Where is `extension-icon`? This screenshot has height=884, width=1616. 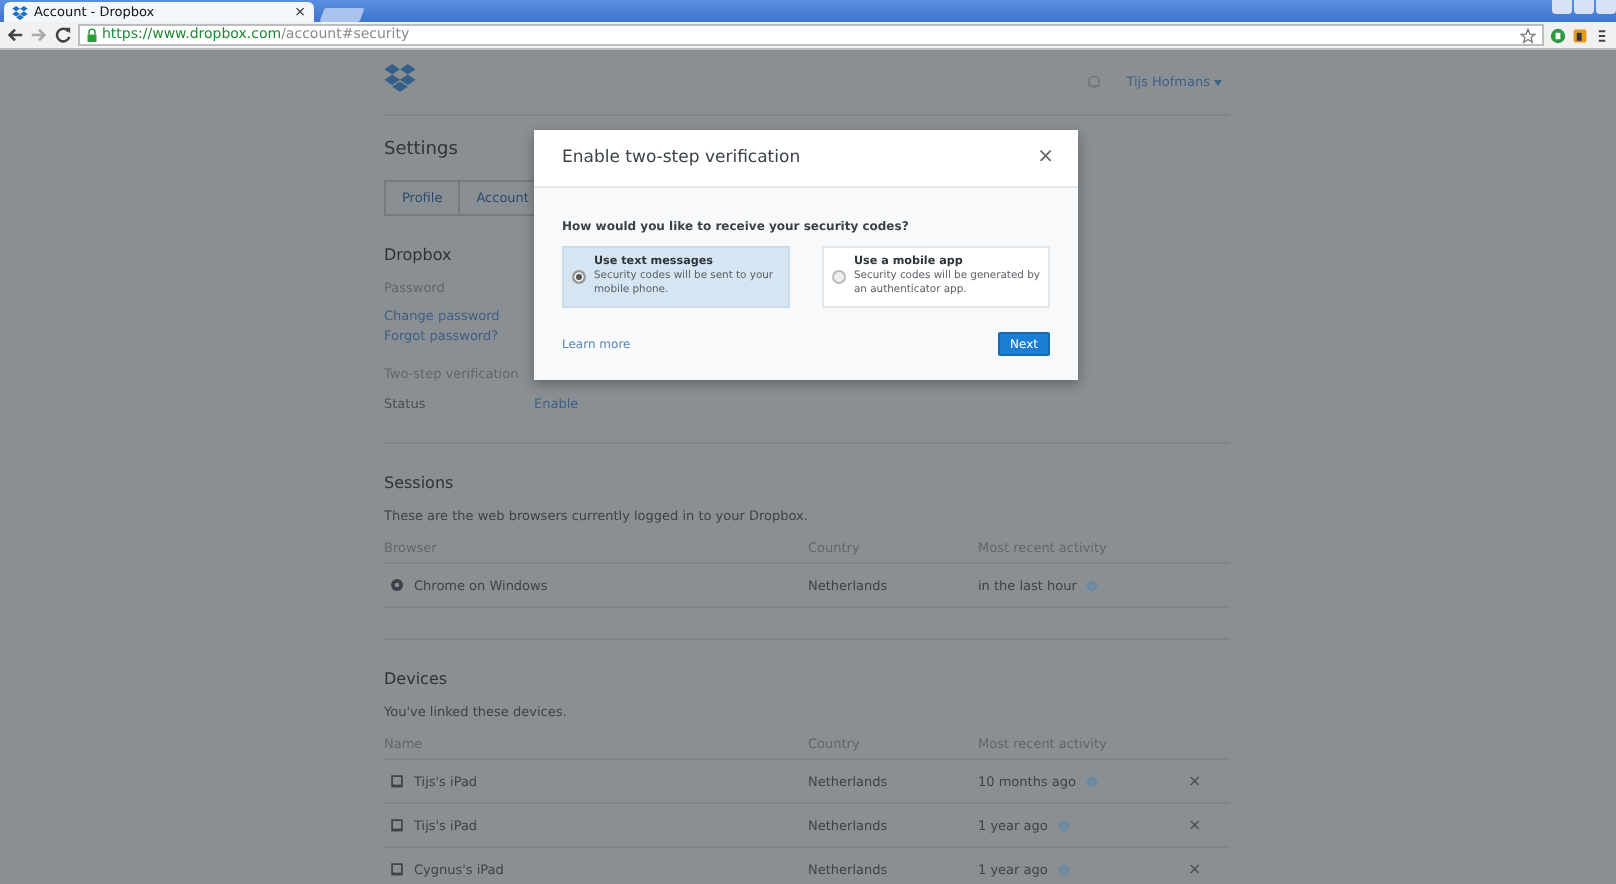
extension-icon is located at coordinates (1580, 35).